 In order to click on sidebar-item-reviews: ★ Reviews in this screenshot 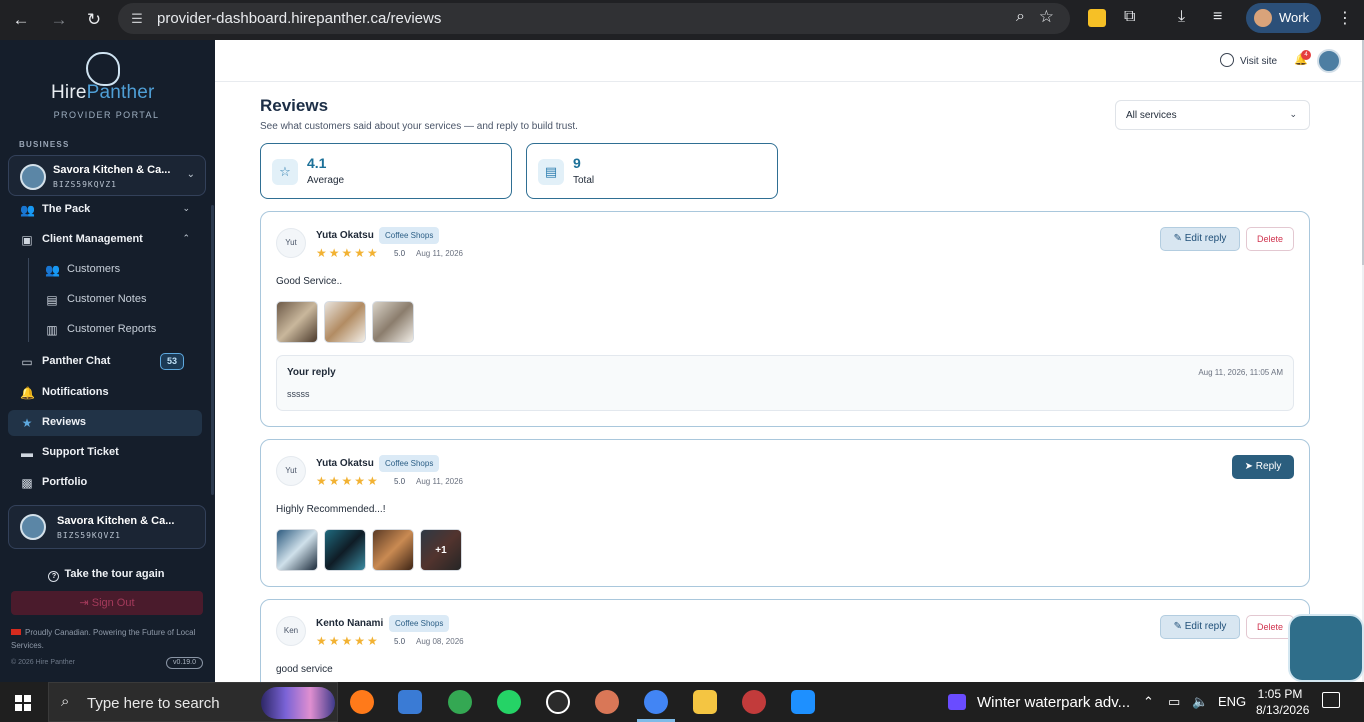, I will do `click(105, 423)`.